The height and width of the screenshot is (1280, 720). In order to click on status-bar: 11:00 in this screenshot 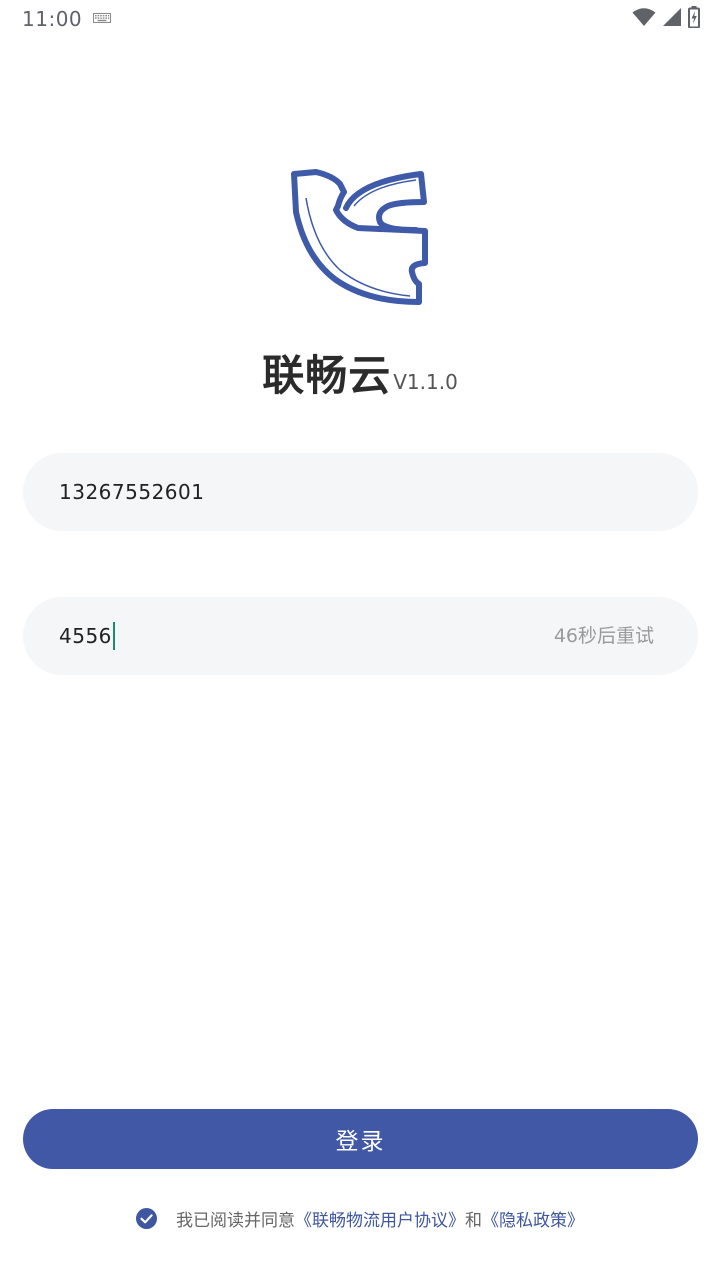, I will do `click(360, 19)`.